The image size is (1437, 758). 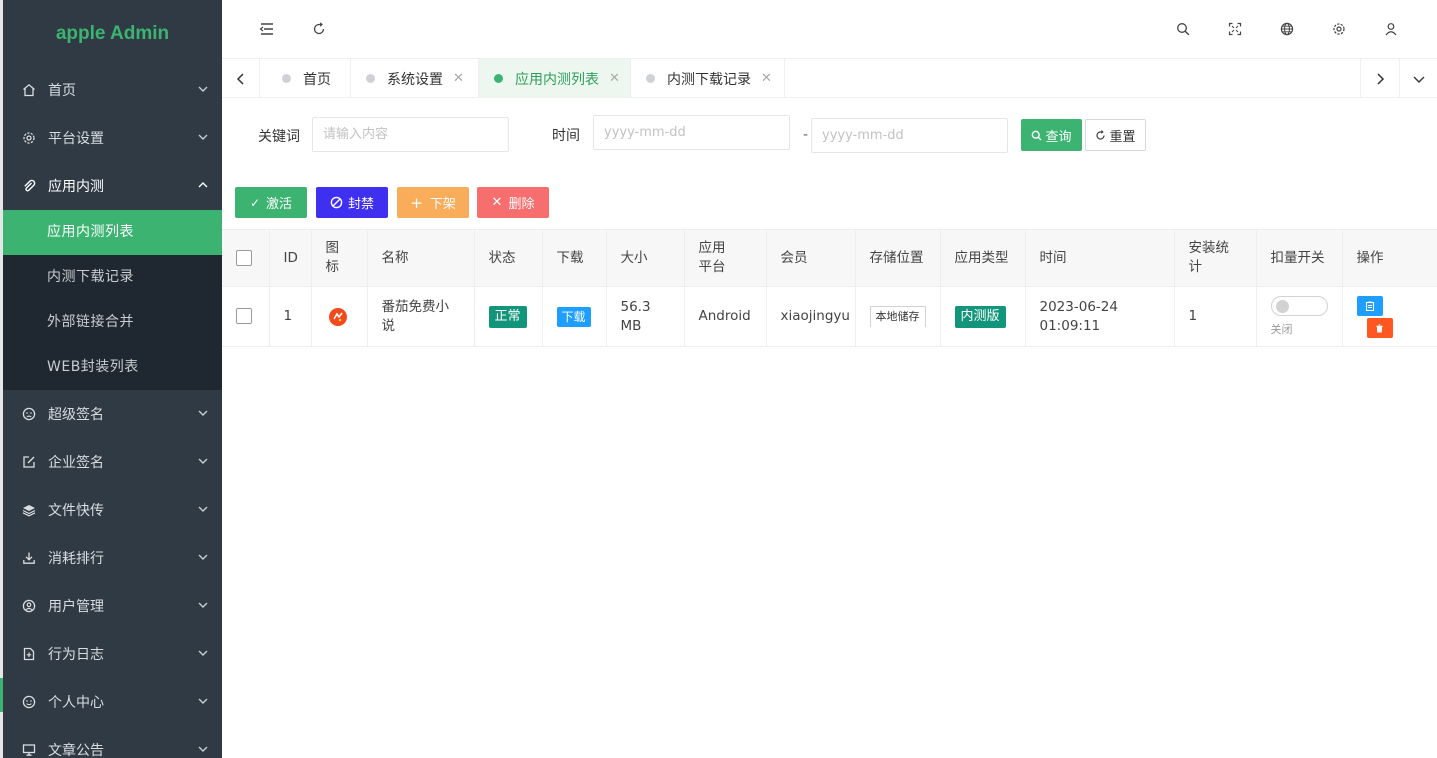 What do you see at coordinates (244, 257) in the screenshot?
I see `select-all-checkbox` at bounding box center [244, 257].